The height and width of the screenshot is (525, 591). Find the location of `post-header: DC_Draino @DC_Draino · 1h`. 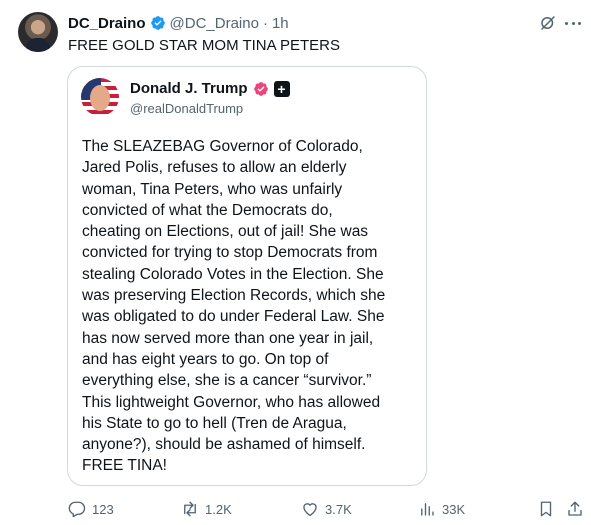

post-header: DC_Draino @DC_Draino · 1h is located at coordinates (178, 23).